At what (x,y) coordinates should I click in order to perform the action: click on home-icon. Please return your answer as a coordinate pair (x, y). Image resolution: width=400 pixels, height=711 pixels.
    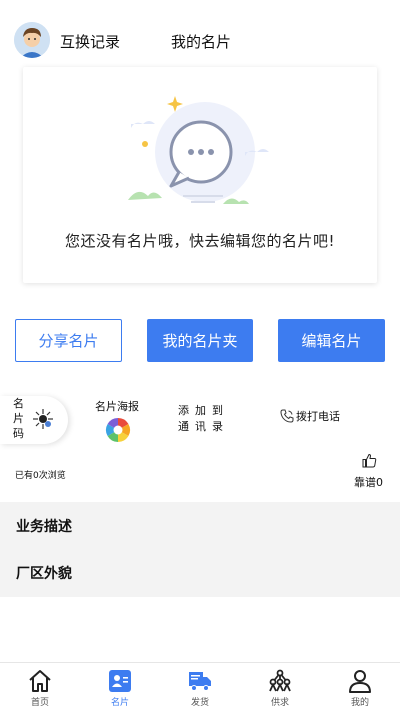
    Looking at the image, I should click on (40, 681).